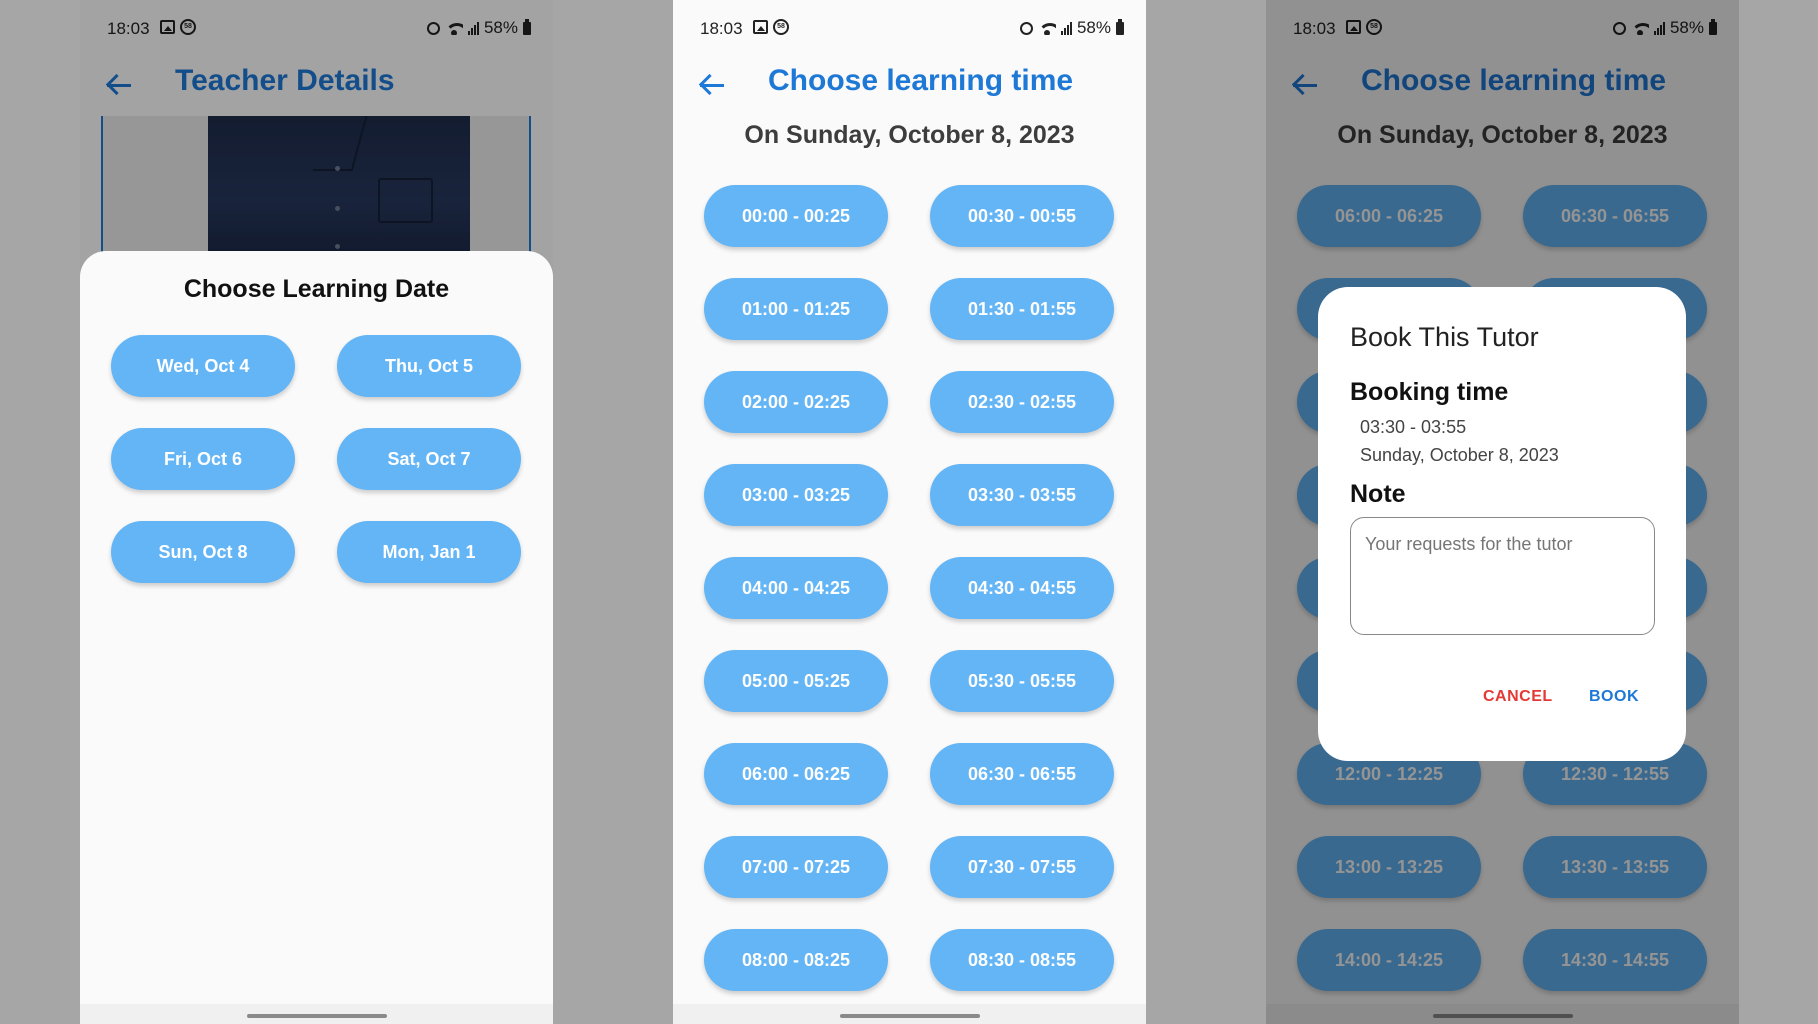 The image size is (1818, 1024). Describe the element at coordinates (429, 366) in the screenshot. I see `date-button: Thu, Oct 5` at that location.